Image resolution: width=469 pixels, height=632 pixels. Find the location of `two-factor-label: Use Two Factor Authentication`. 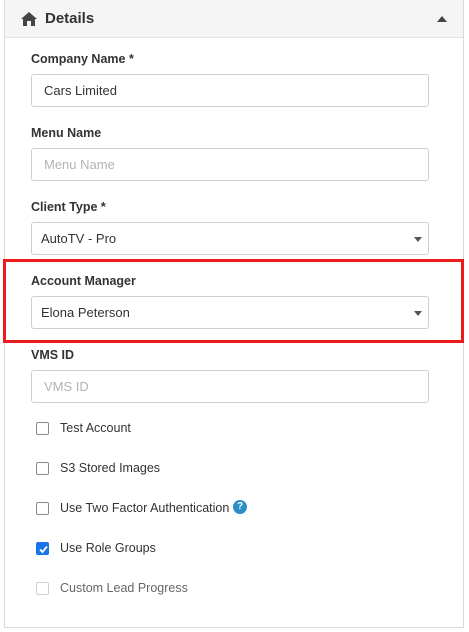

two-factor-label: Use Two Factor Authentication is located at coordinates (145, 508).